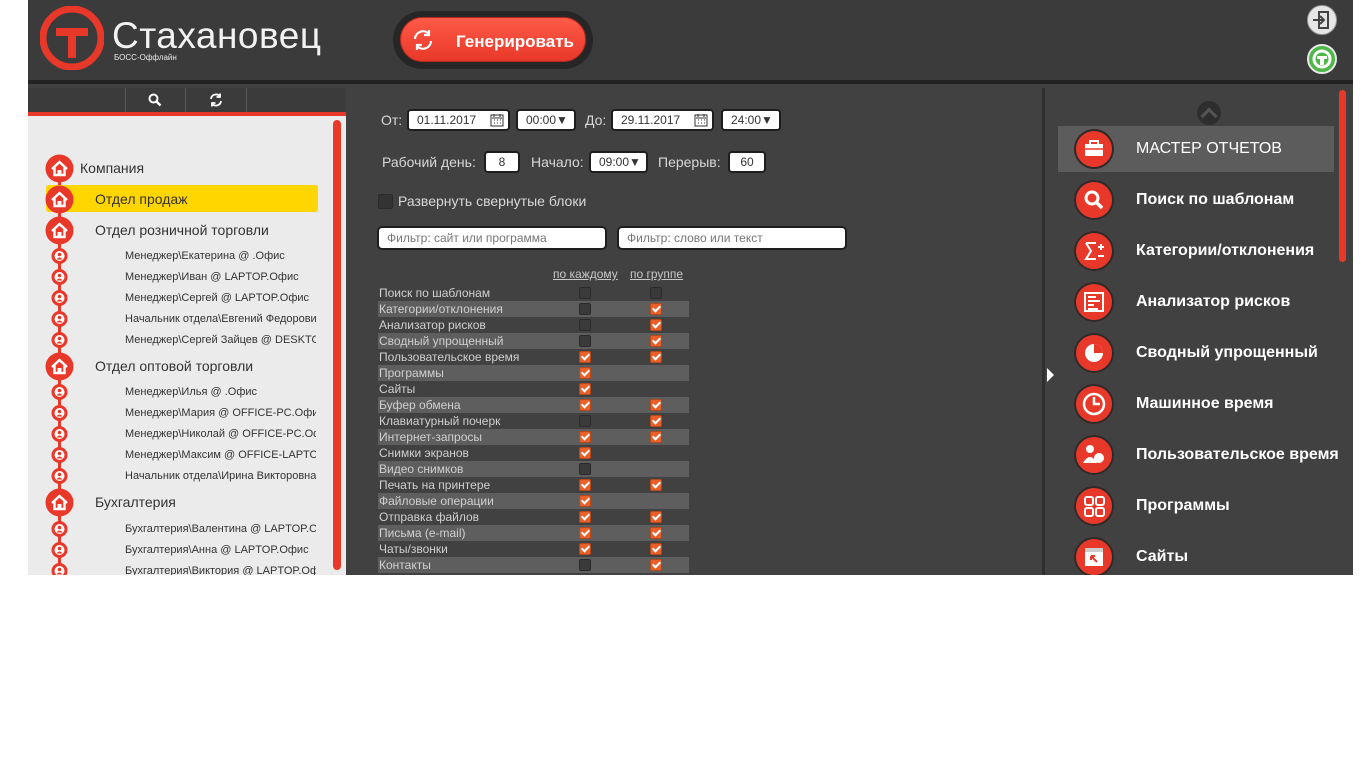 This screenshot has width=1366, height=768. What do you see at coordinates (246, 100) in the screenshot?
I see `toolbar-separator` at bounding box center [246, 100].